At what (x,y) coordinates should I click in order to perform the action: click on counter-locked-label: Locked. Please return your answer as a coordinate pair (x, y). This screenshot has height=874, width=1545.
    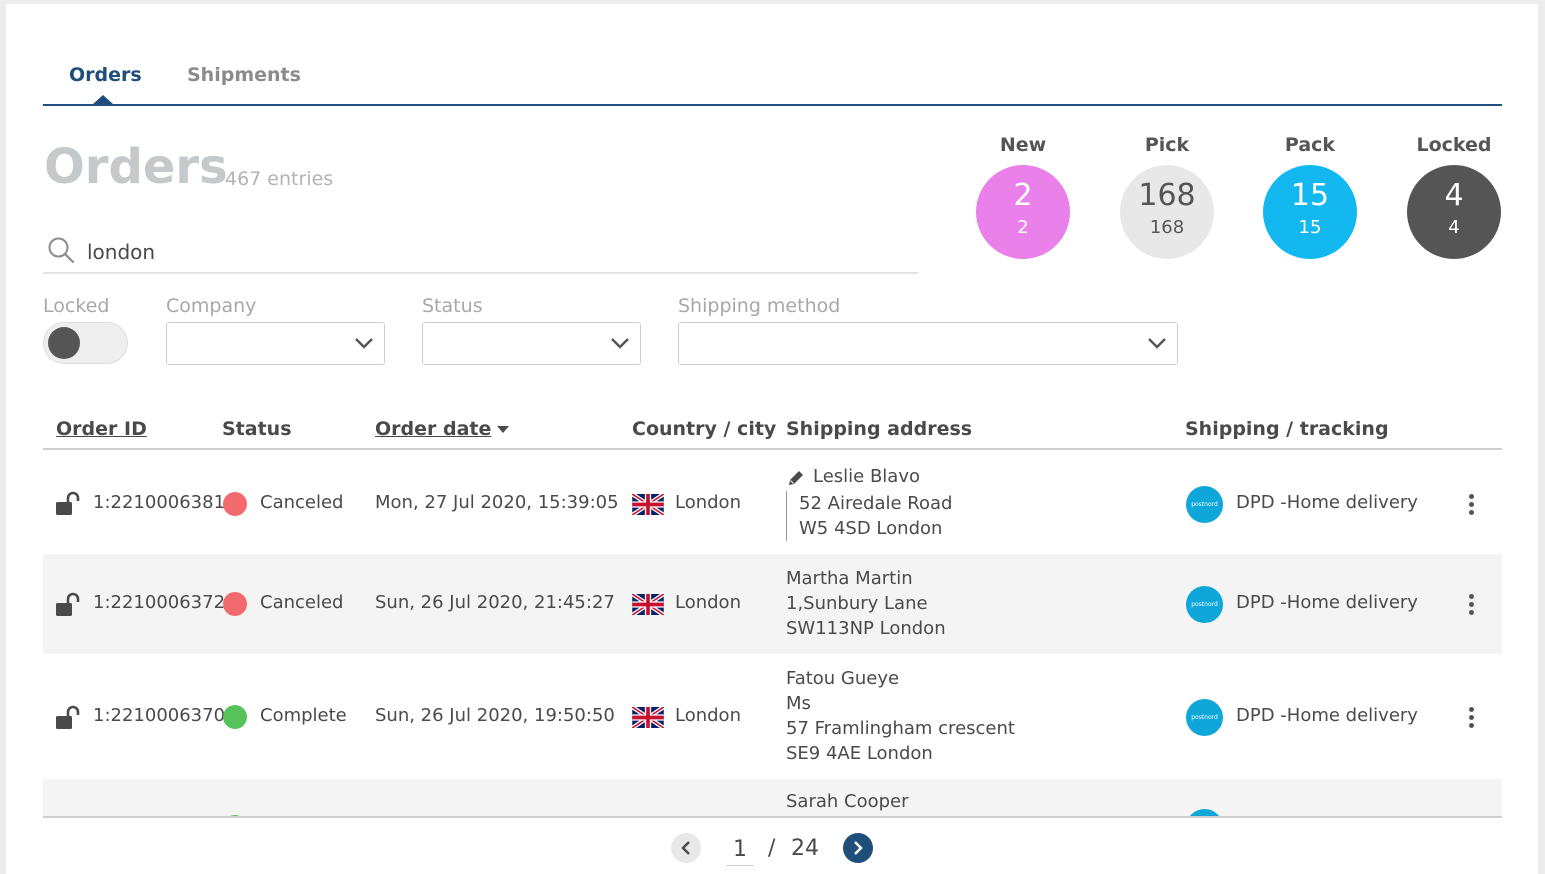
    Looking at the image, I should click on (1454, 145).